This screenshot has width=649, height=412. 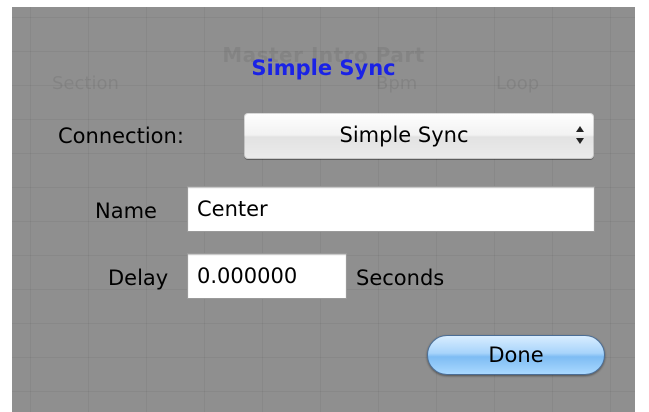 What do you see at coordinates (121, 136) in the screenshot?
I see `connection-label: Connection:` at bounding box center [121, 136].